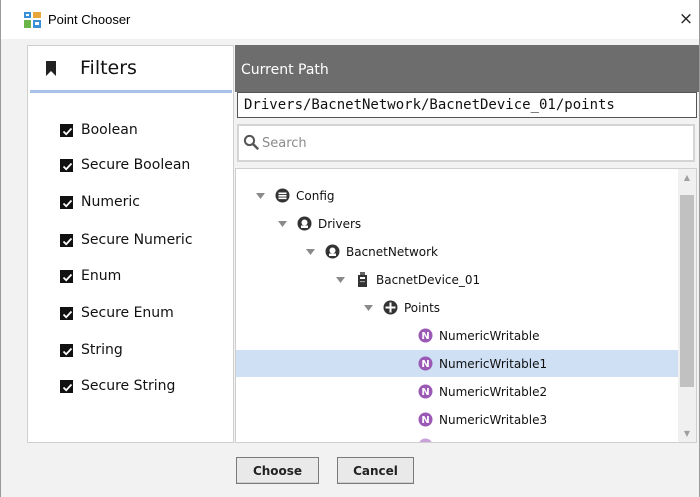  I want to click on filter-numeric: Numeric, so click(100, 202).